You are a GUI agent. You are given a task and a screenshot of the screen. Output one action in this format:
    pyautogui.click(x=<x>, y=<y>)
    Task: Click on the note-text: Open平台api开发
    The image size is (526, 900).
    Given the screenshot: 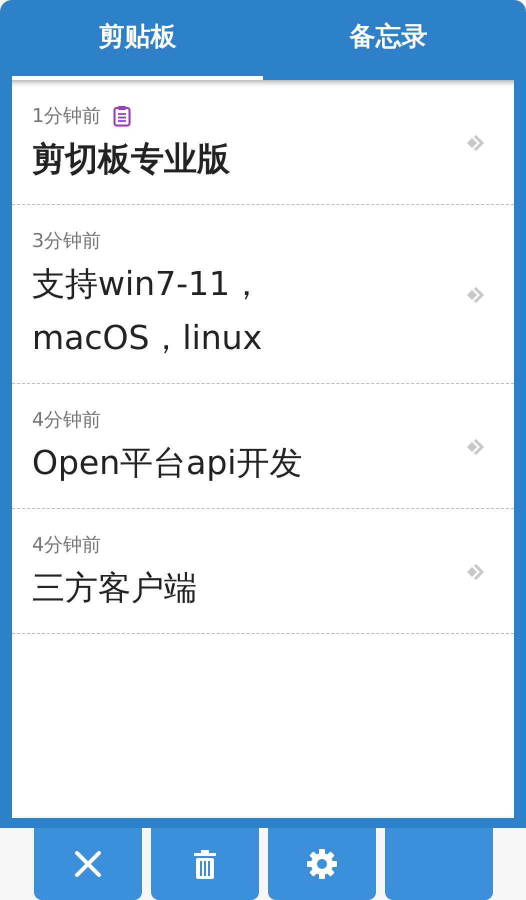 What is the action you would take?
    pyautogui.click(x=168, y=463)
    